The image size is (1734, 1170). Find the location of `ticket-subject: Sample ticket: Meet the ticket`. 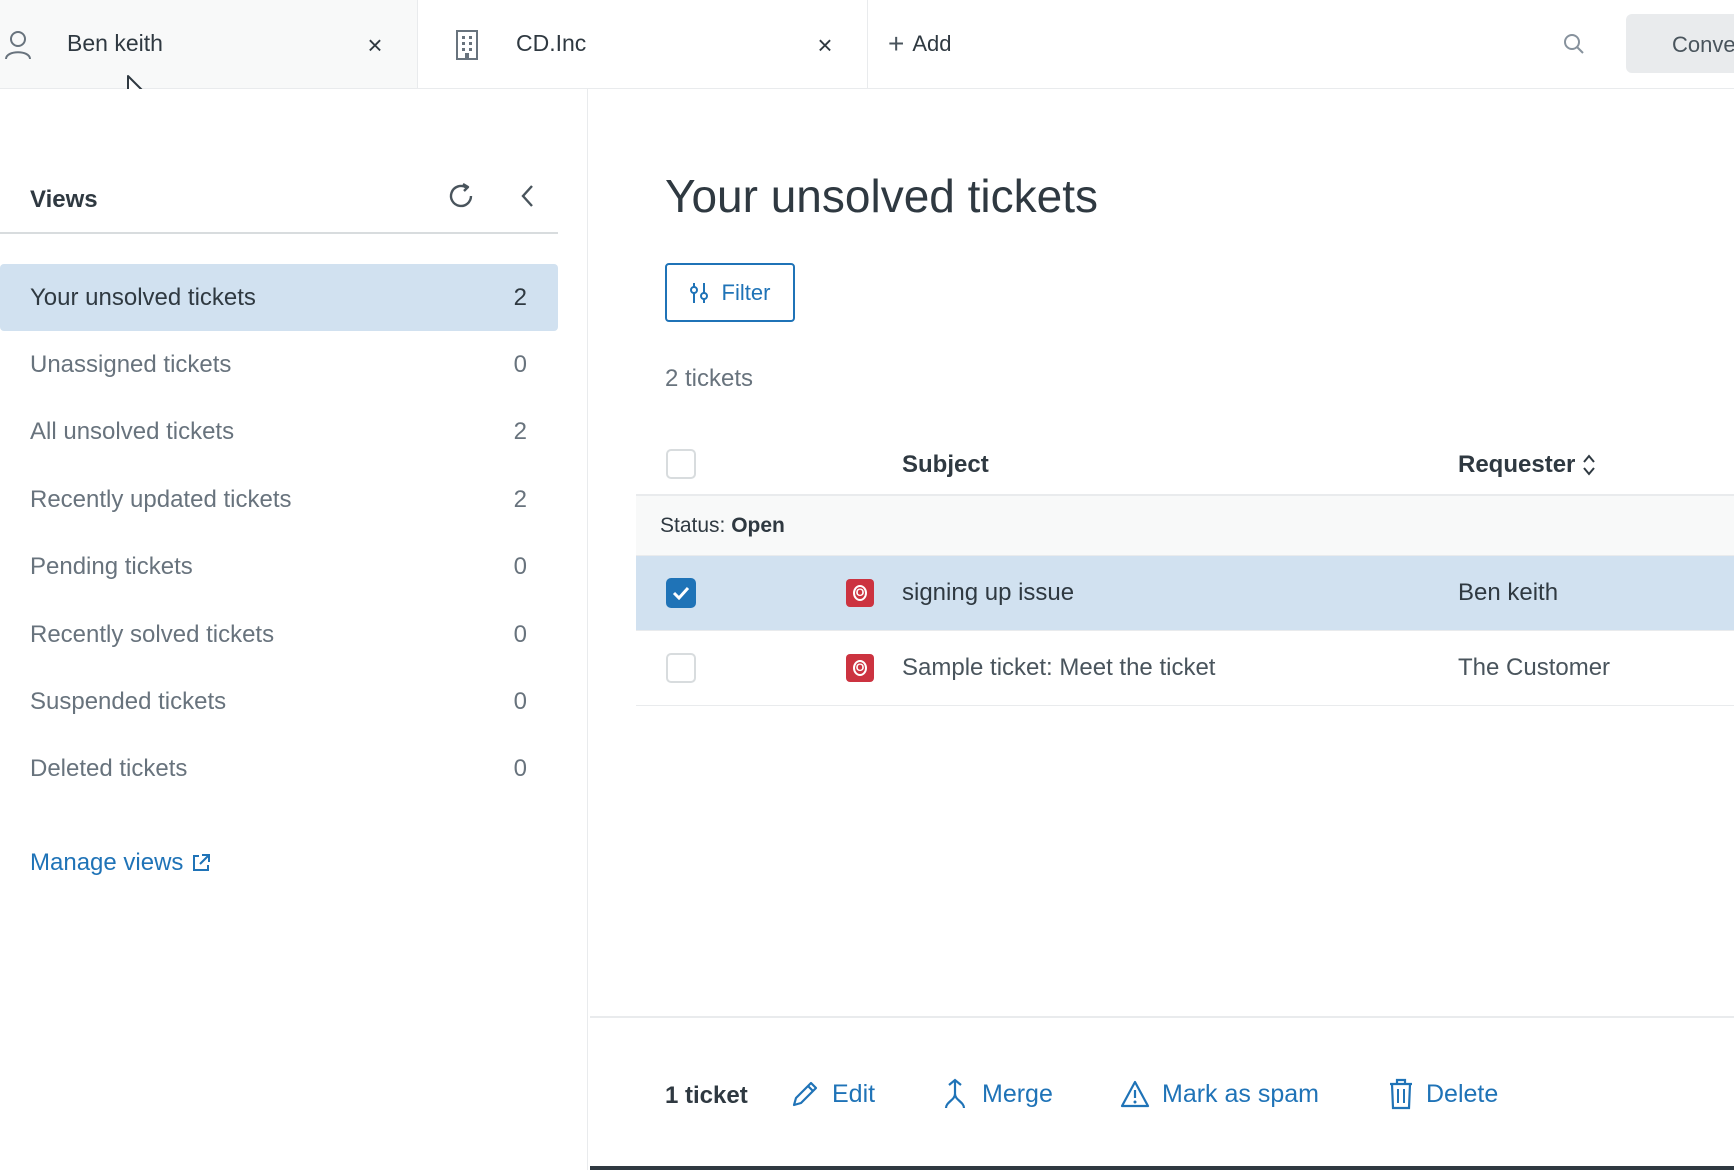

ticket-subject: Sample ticket: Meet the ticket is located at coordinates (1058, 668).